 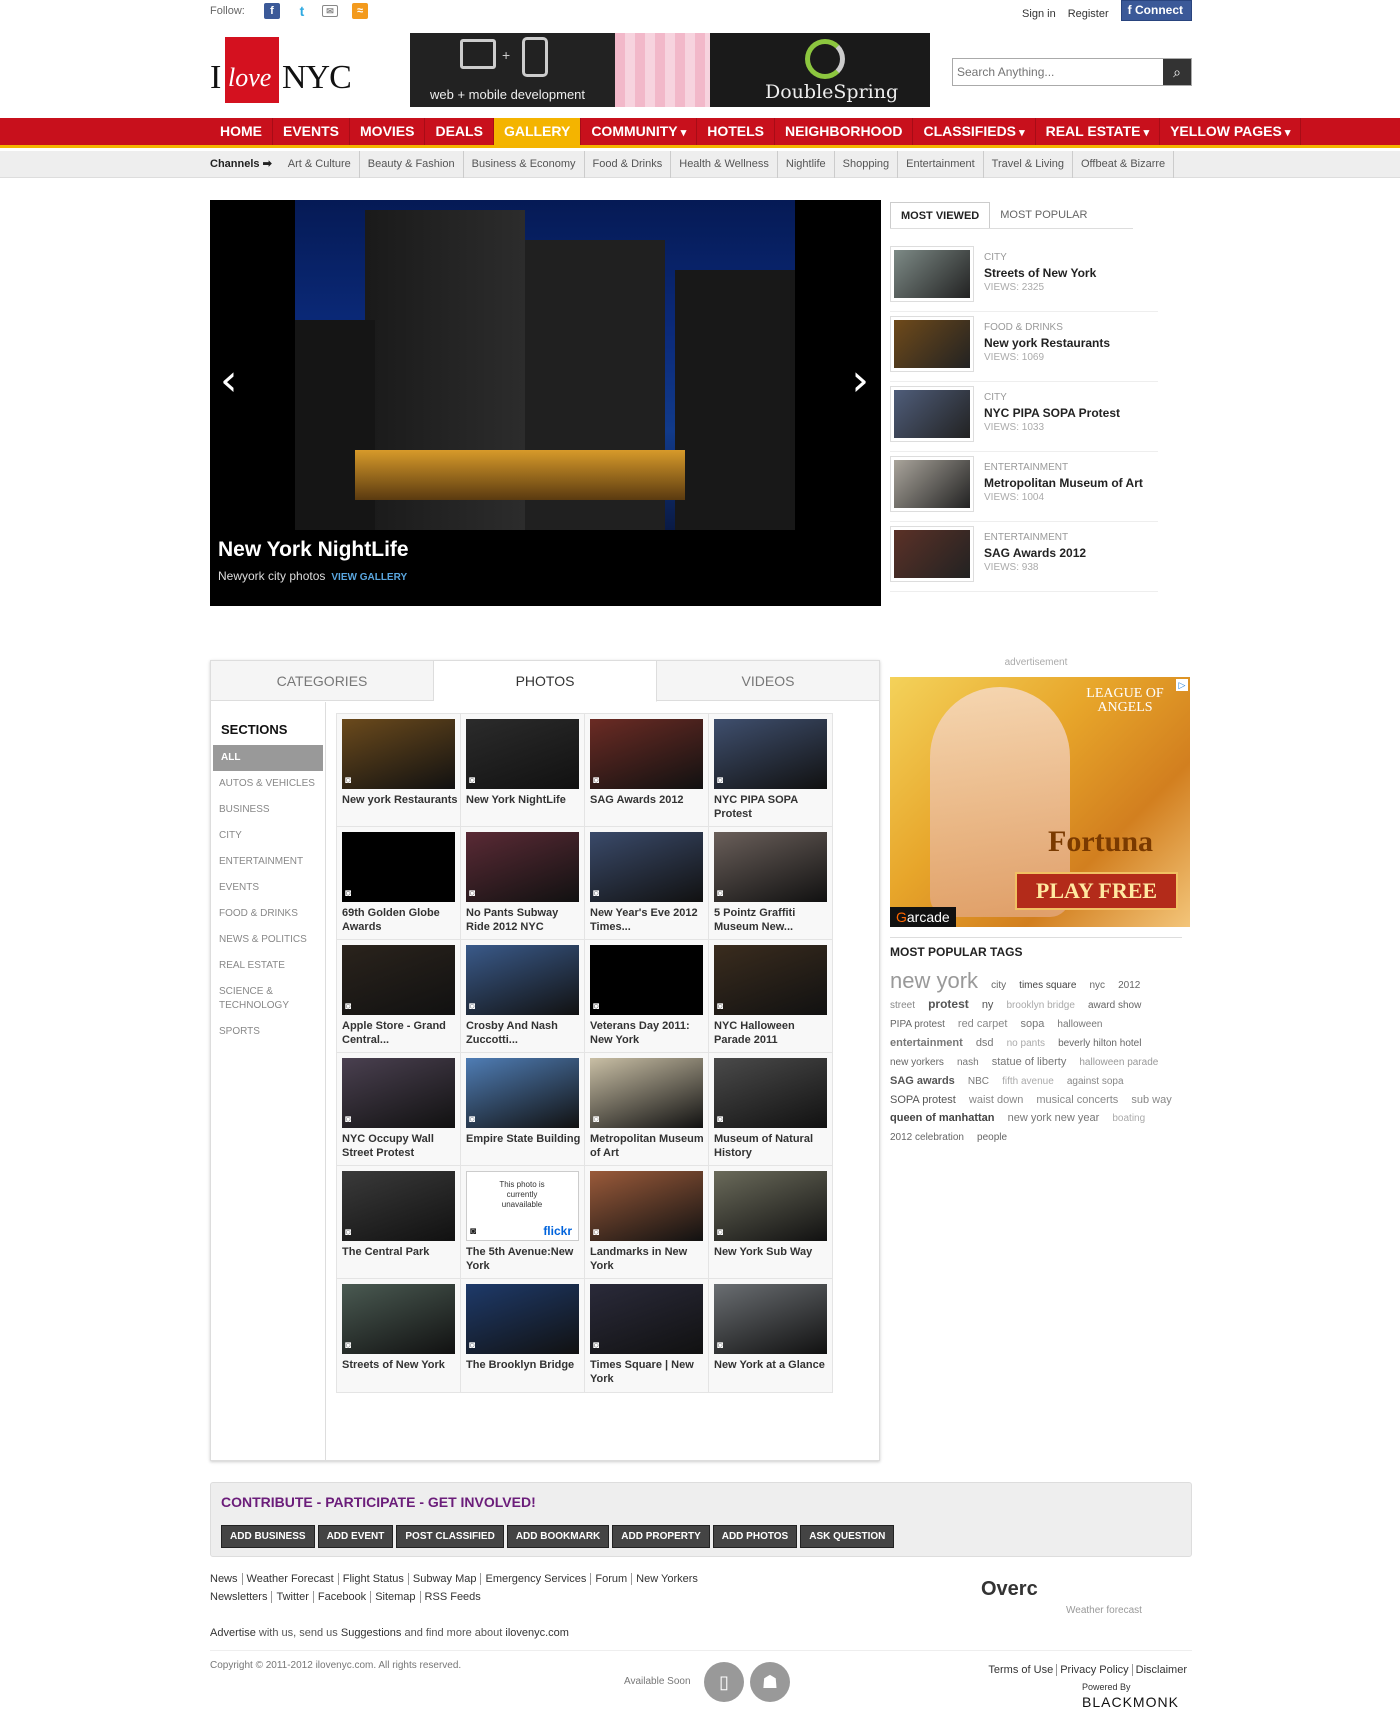 I want to click on photo-caption: Metropolitan Museum of Art, so click(x=648, y=1146).